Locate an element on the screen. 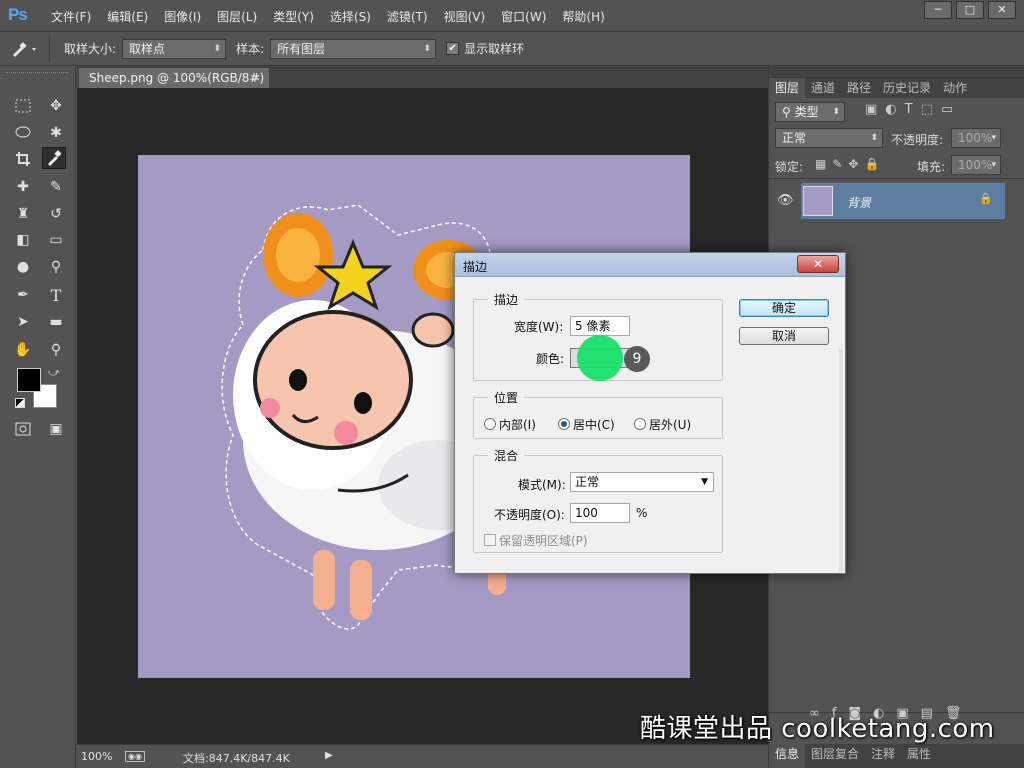 This screenshot has height=768, width=1024. menu-file: 文件(F) is located at coordinates (71, 16).